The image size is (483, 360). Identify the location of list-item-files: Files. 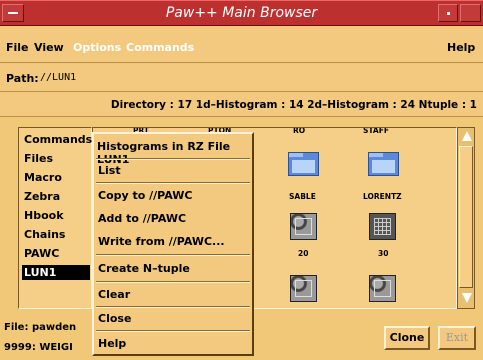
(56, 158).